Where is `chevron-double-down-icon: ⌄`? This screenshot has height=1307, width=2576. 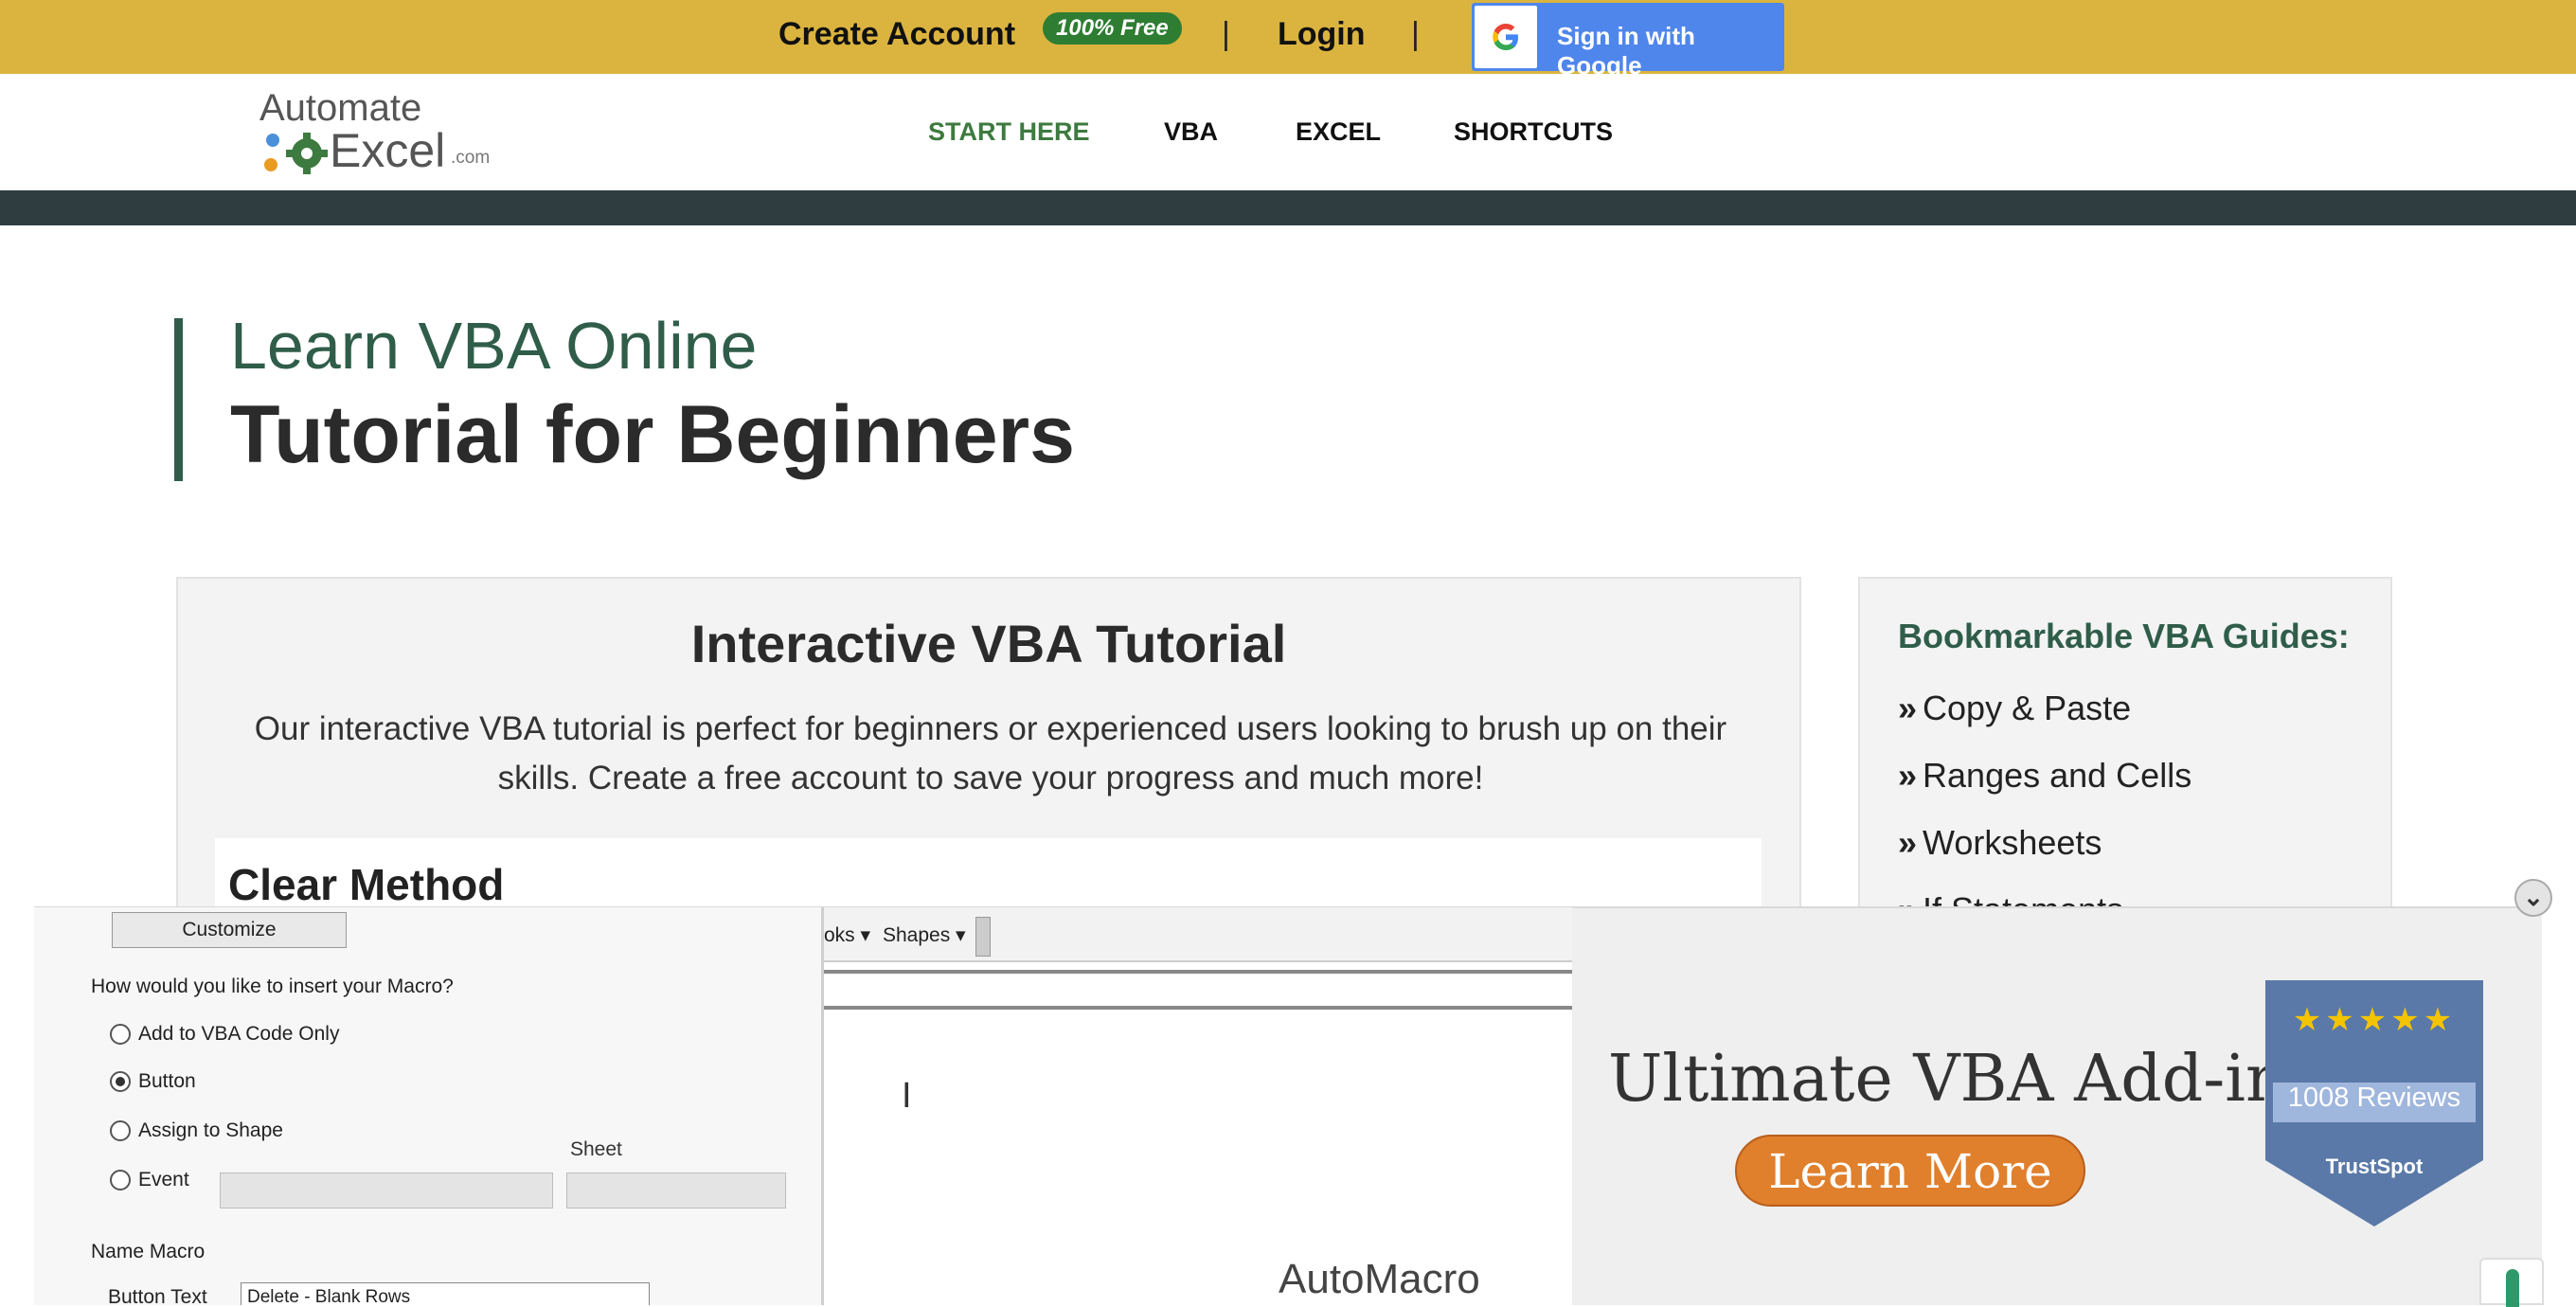
chevron-double-down-icon: ⌄ is located at coordinates (2533, 897).